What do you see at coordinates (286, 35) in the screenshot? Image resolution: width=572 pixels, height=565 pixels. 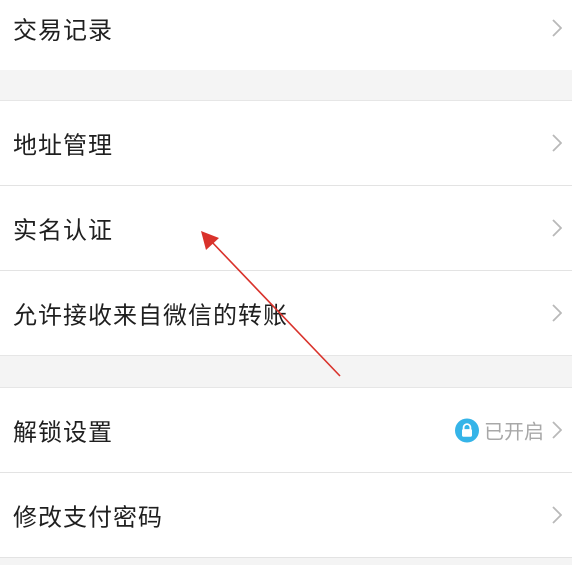 I see `menu-item-transactions: 交易记录` at bounding box center [286, 35].